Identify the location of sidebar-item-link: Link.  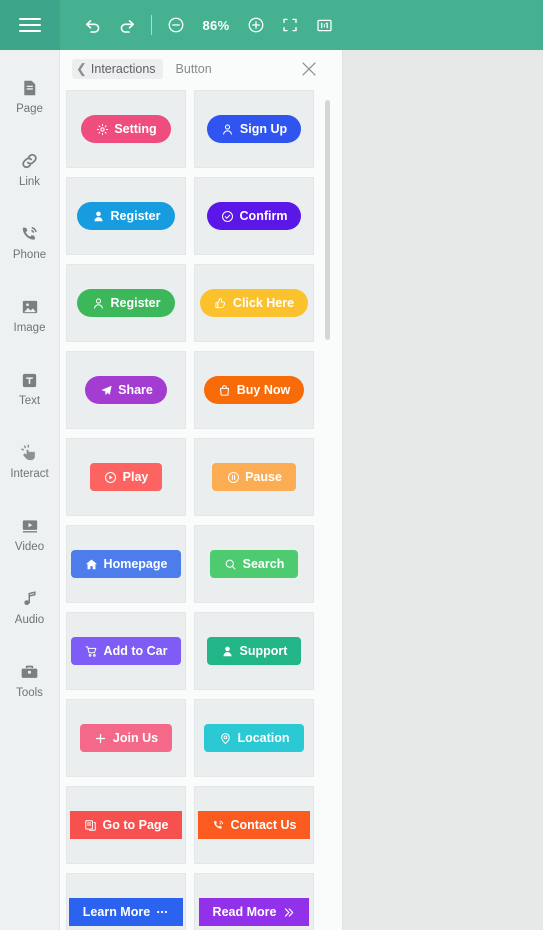
(30, 178).